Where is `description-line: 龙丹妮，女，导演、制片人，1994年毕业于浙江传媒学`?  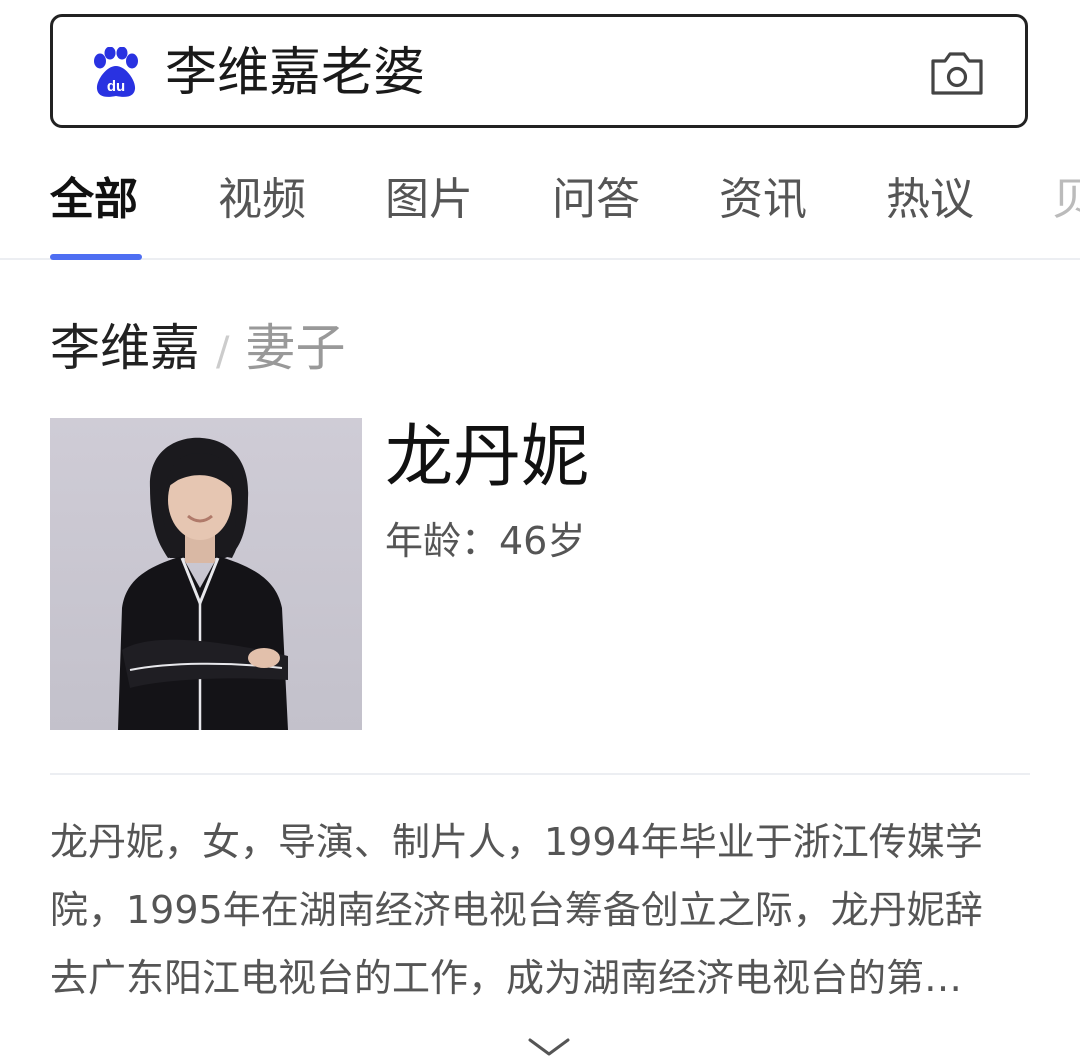 description-line: 龙丹妮，女，导演、制片人，1994年毕业于浙江传媒学 is located at coordinates (516, 842).